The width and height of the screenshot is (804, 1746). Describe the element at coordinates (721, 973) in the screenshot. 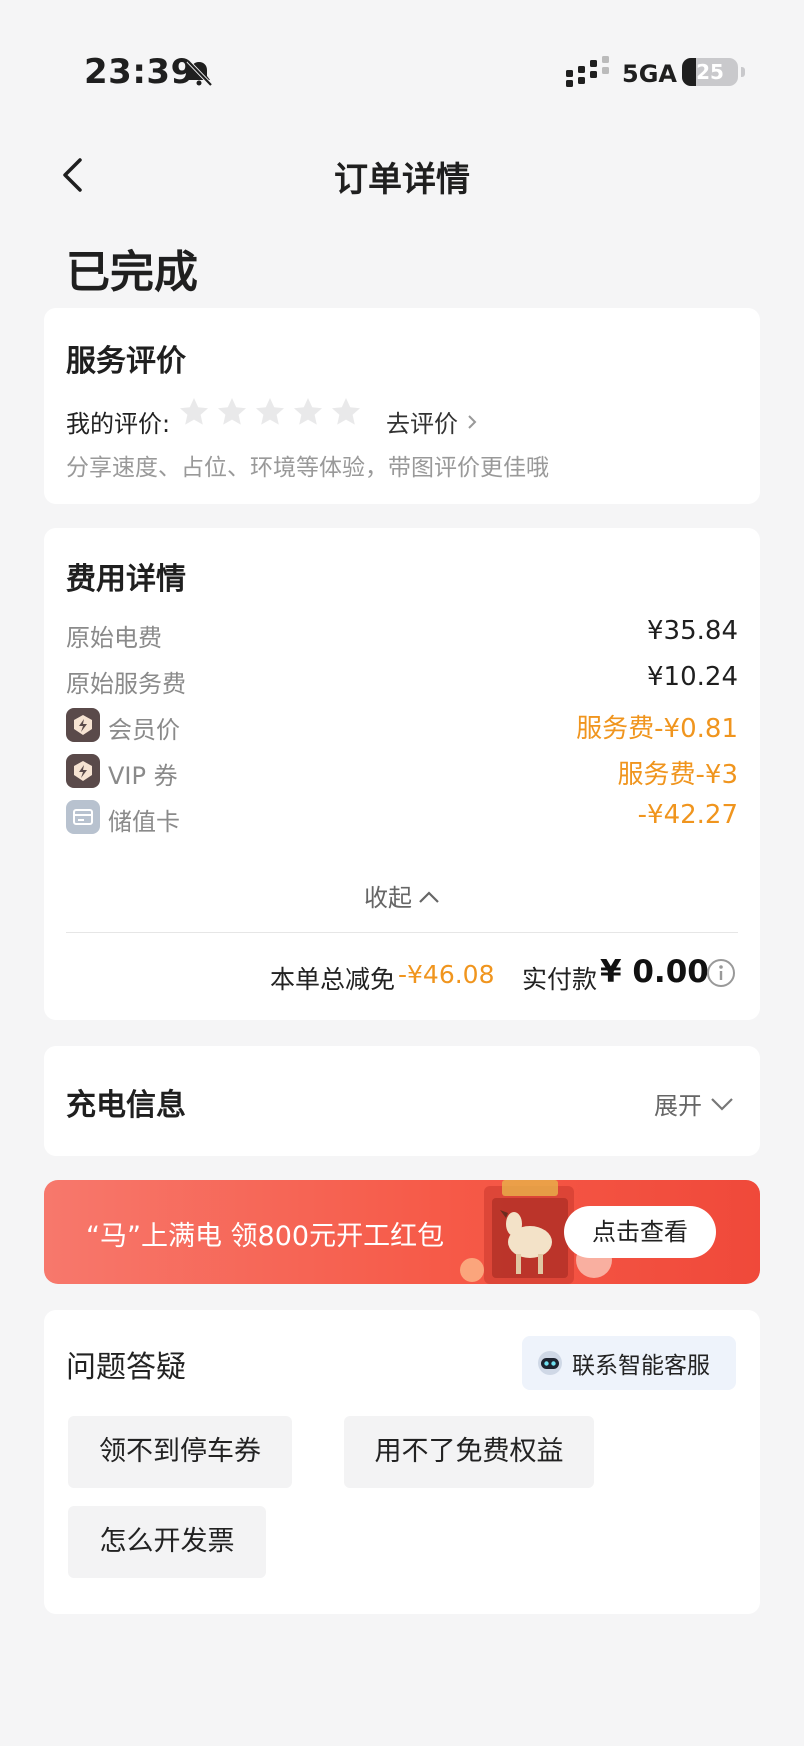

I see `info-icon` at that location.